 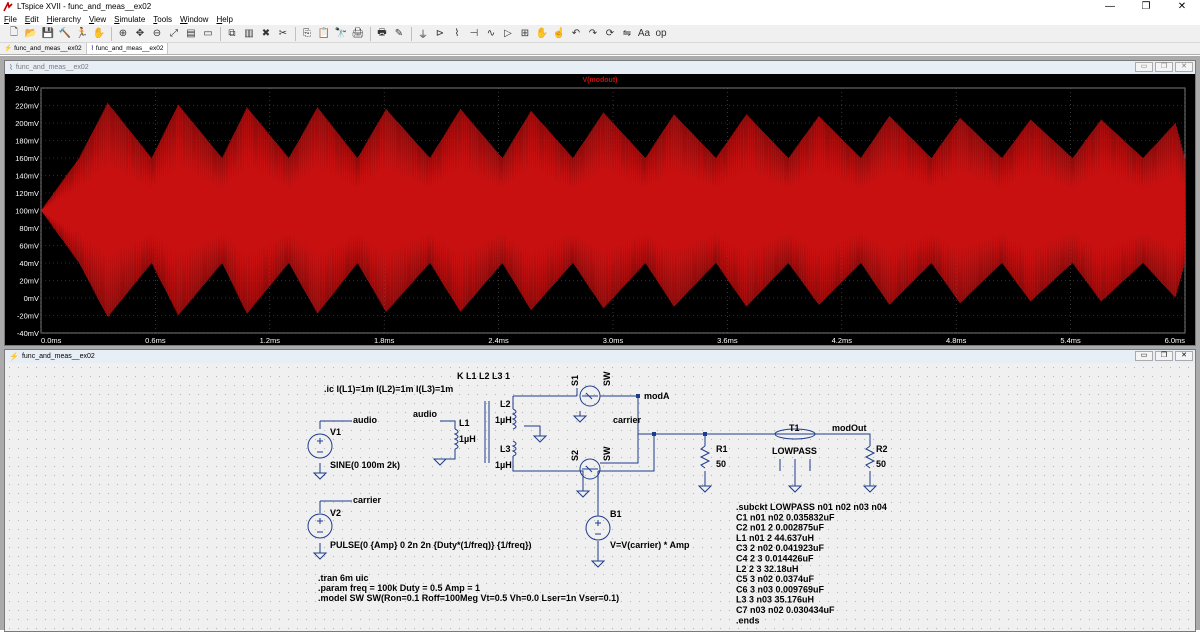 What do you see at coordinates (232, 34) in the screenshot?
I see `cascade-icon: ⧉` at bounding box center [232, 34].